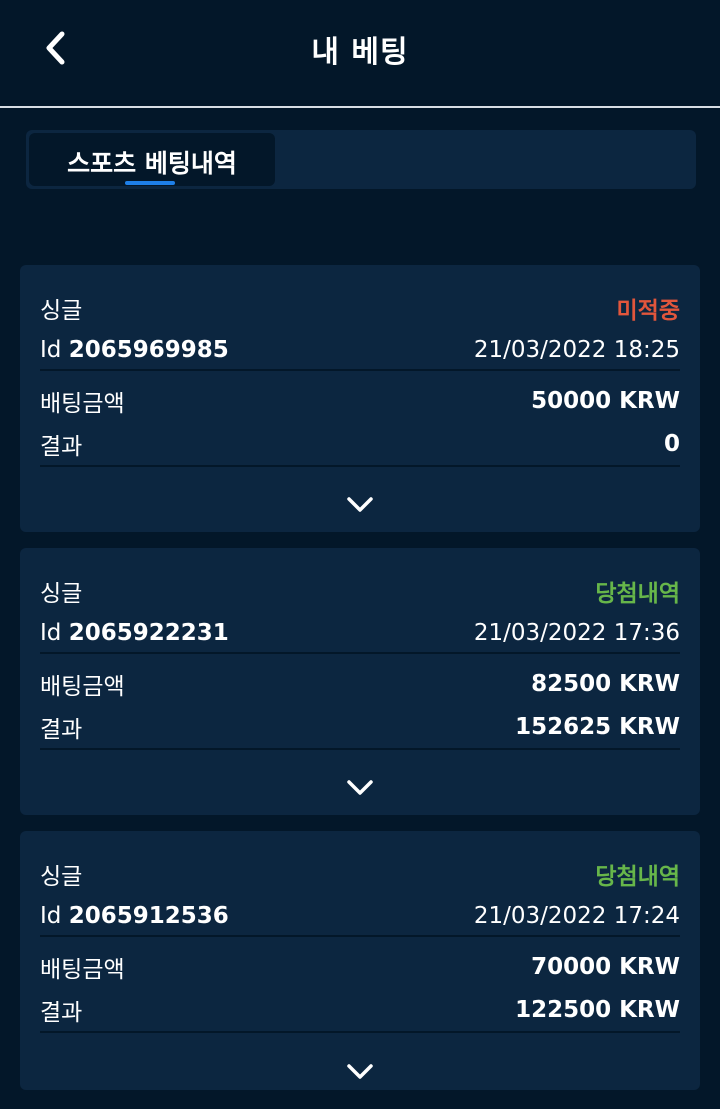  I want to click on tab-sports-bet-history: 스포츠 베팅내역, so click(152, 159).